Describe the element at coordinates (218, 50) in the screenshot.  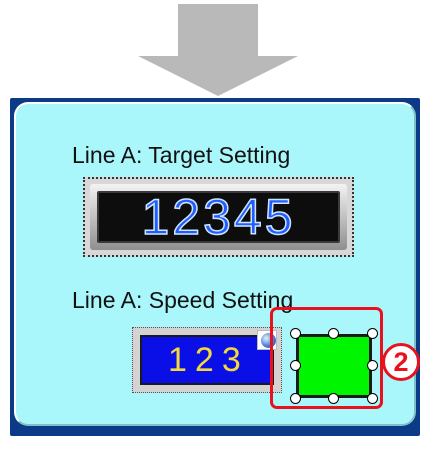
I see `down-arrow-icon` at that location.